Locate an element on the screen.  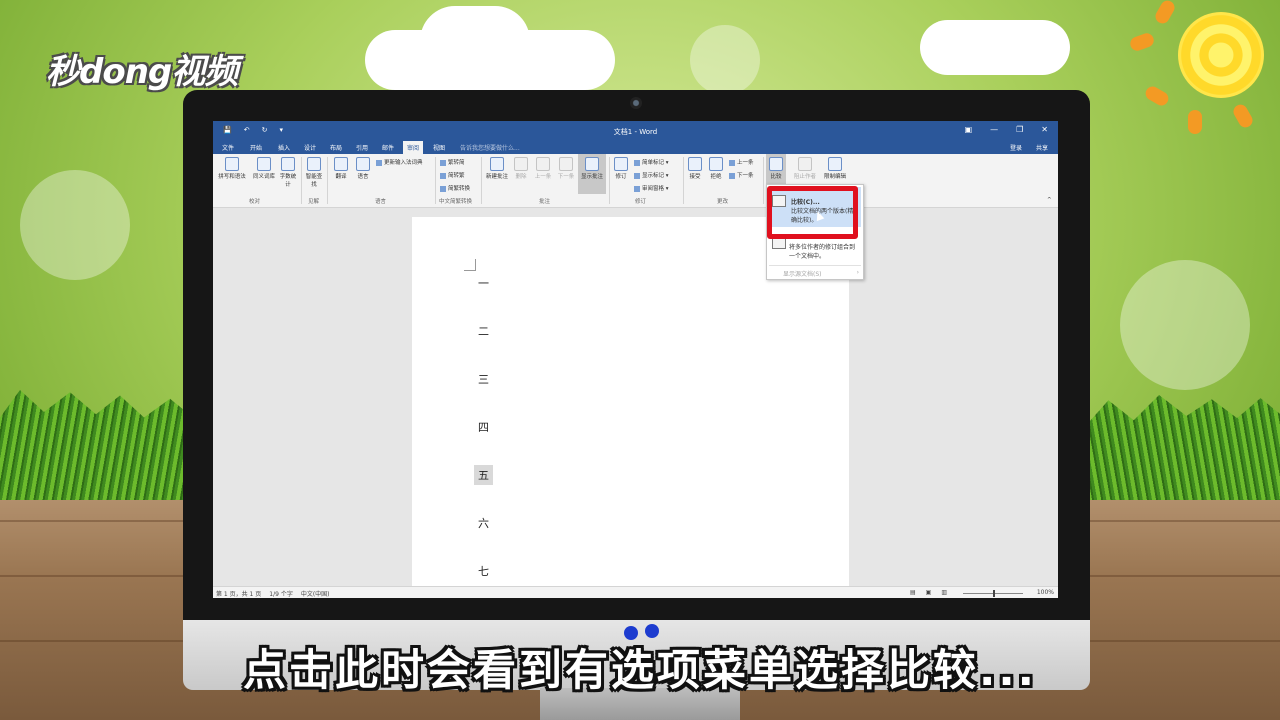
block-authors-icon is located at coordinates (805, 164).